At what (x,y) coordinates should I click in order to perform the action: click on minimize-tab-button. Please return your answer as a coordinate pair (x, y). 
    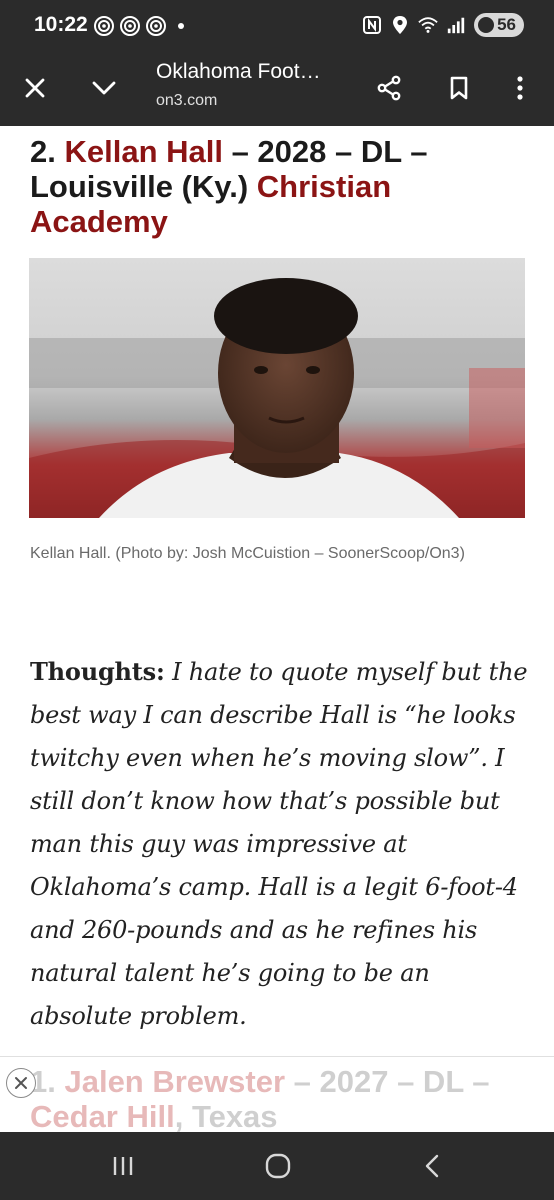
    Looking at the image, I should click on (104, 88).